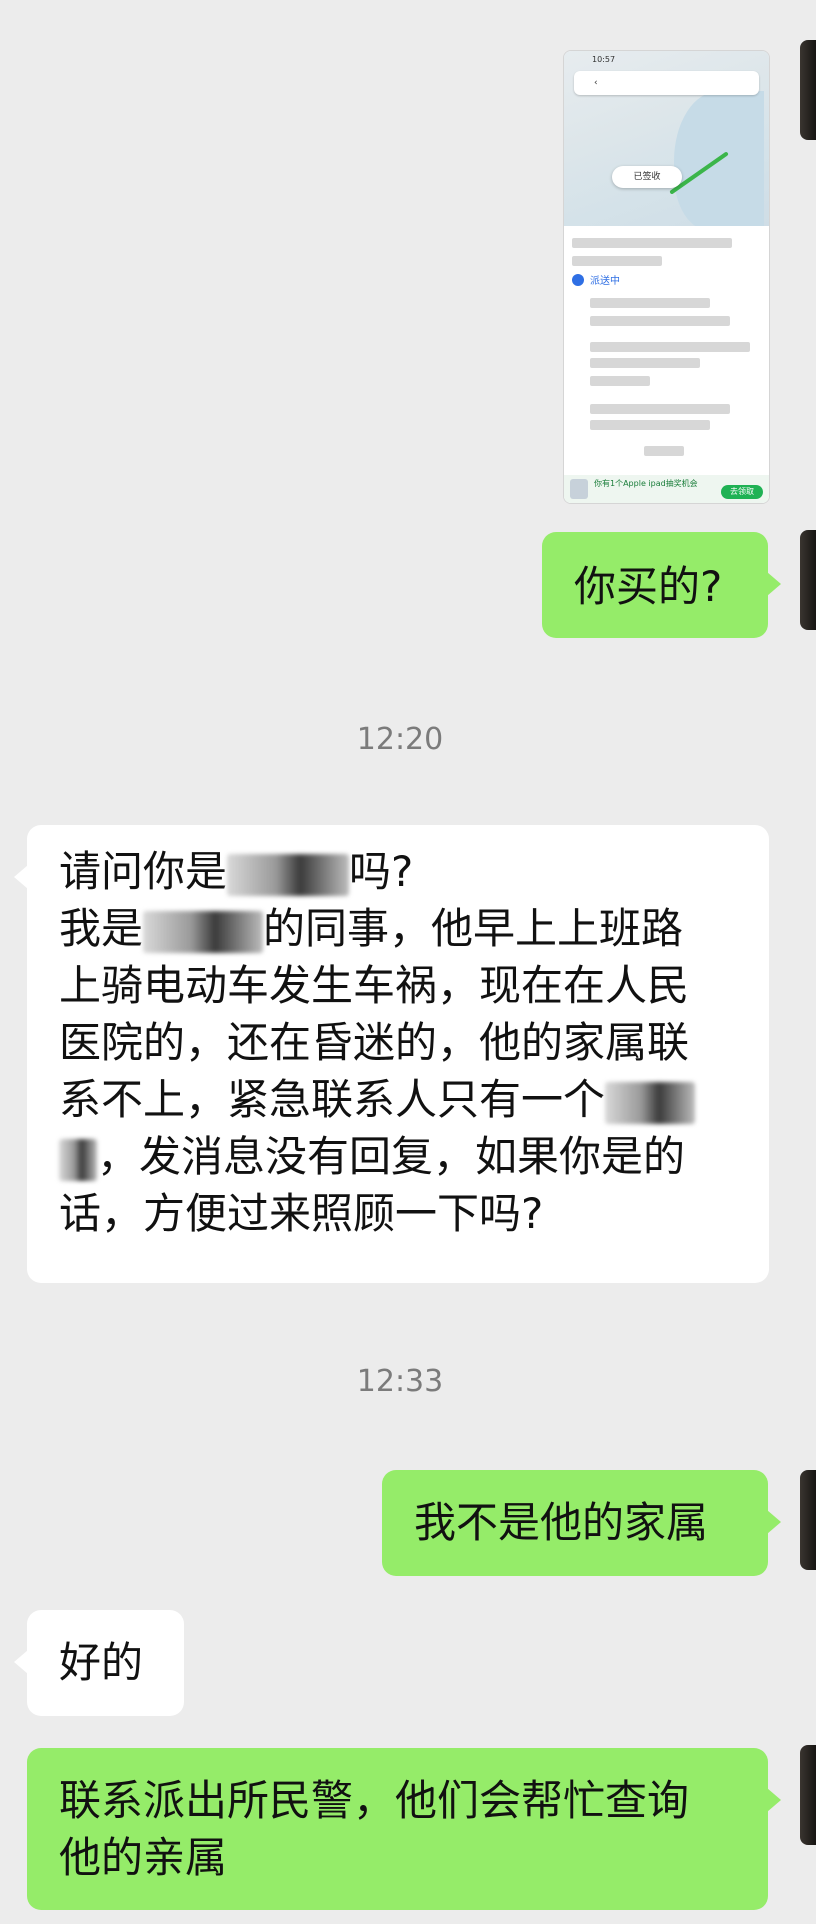 The image size is (816, 1924). I want to click on ad-text: 你有1个Apple ipad抽奖机会, so click(646, 483).